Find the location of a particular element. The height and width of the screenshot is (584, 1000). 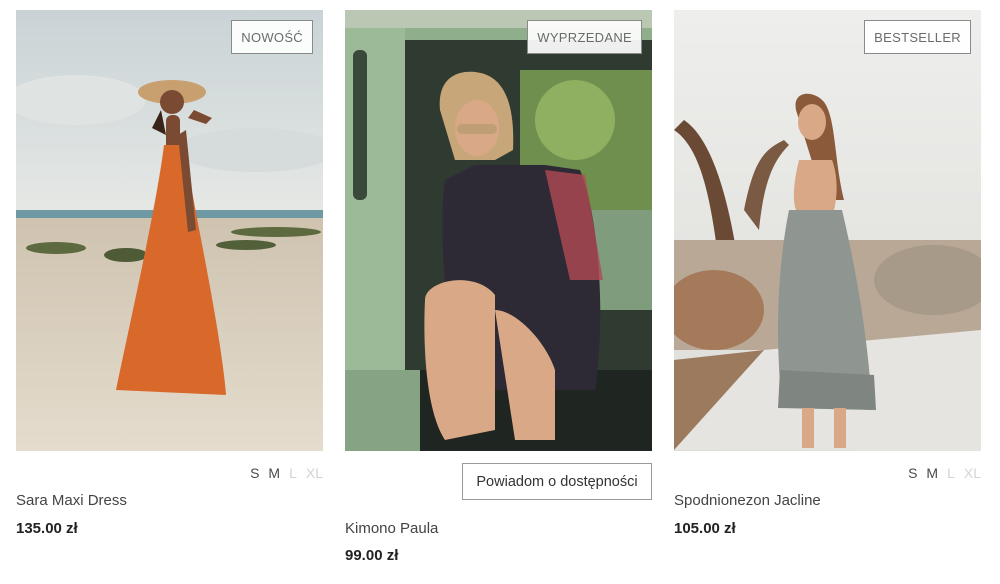

product-price: 99.00 zł is located at coordinates (372, 555).